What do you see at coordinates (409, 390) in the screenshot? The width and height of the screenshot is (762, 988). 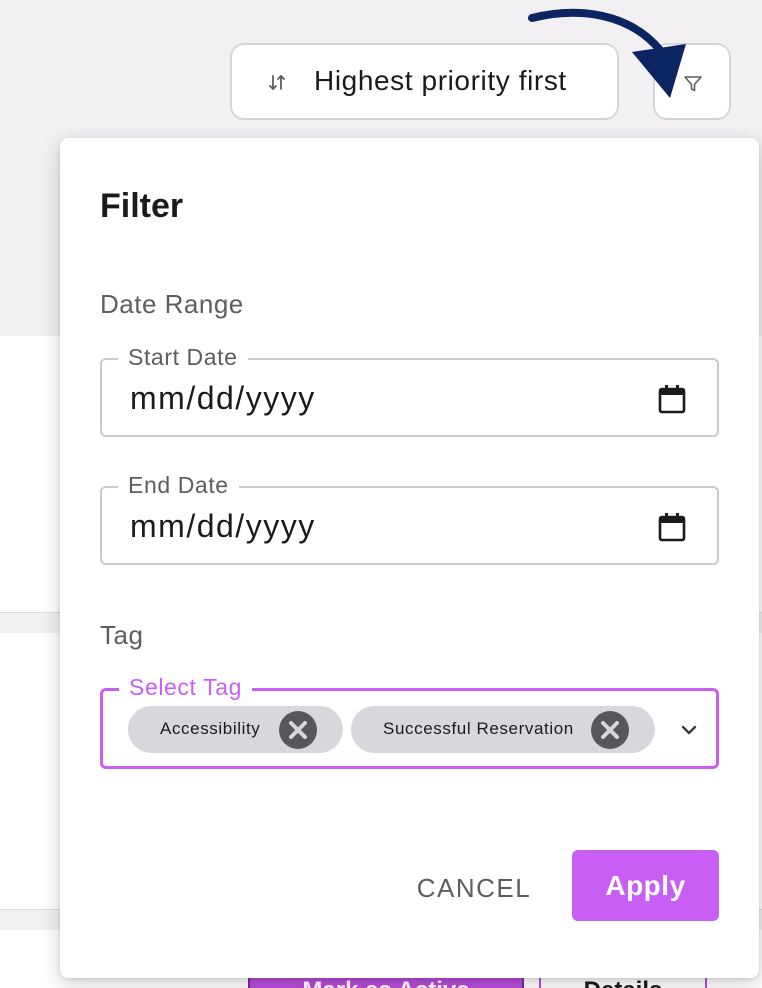 I see `start-date-field: Start Date mm/dd/yyyy` at bounding box center [409, 390].